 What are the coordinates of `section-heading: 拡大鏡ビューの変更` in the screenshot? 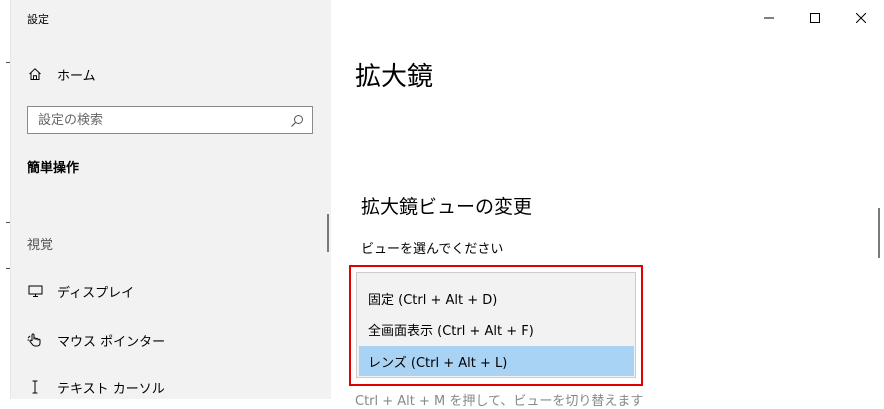 It's located at (447, 207).